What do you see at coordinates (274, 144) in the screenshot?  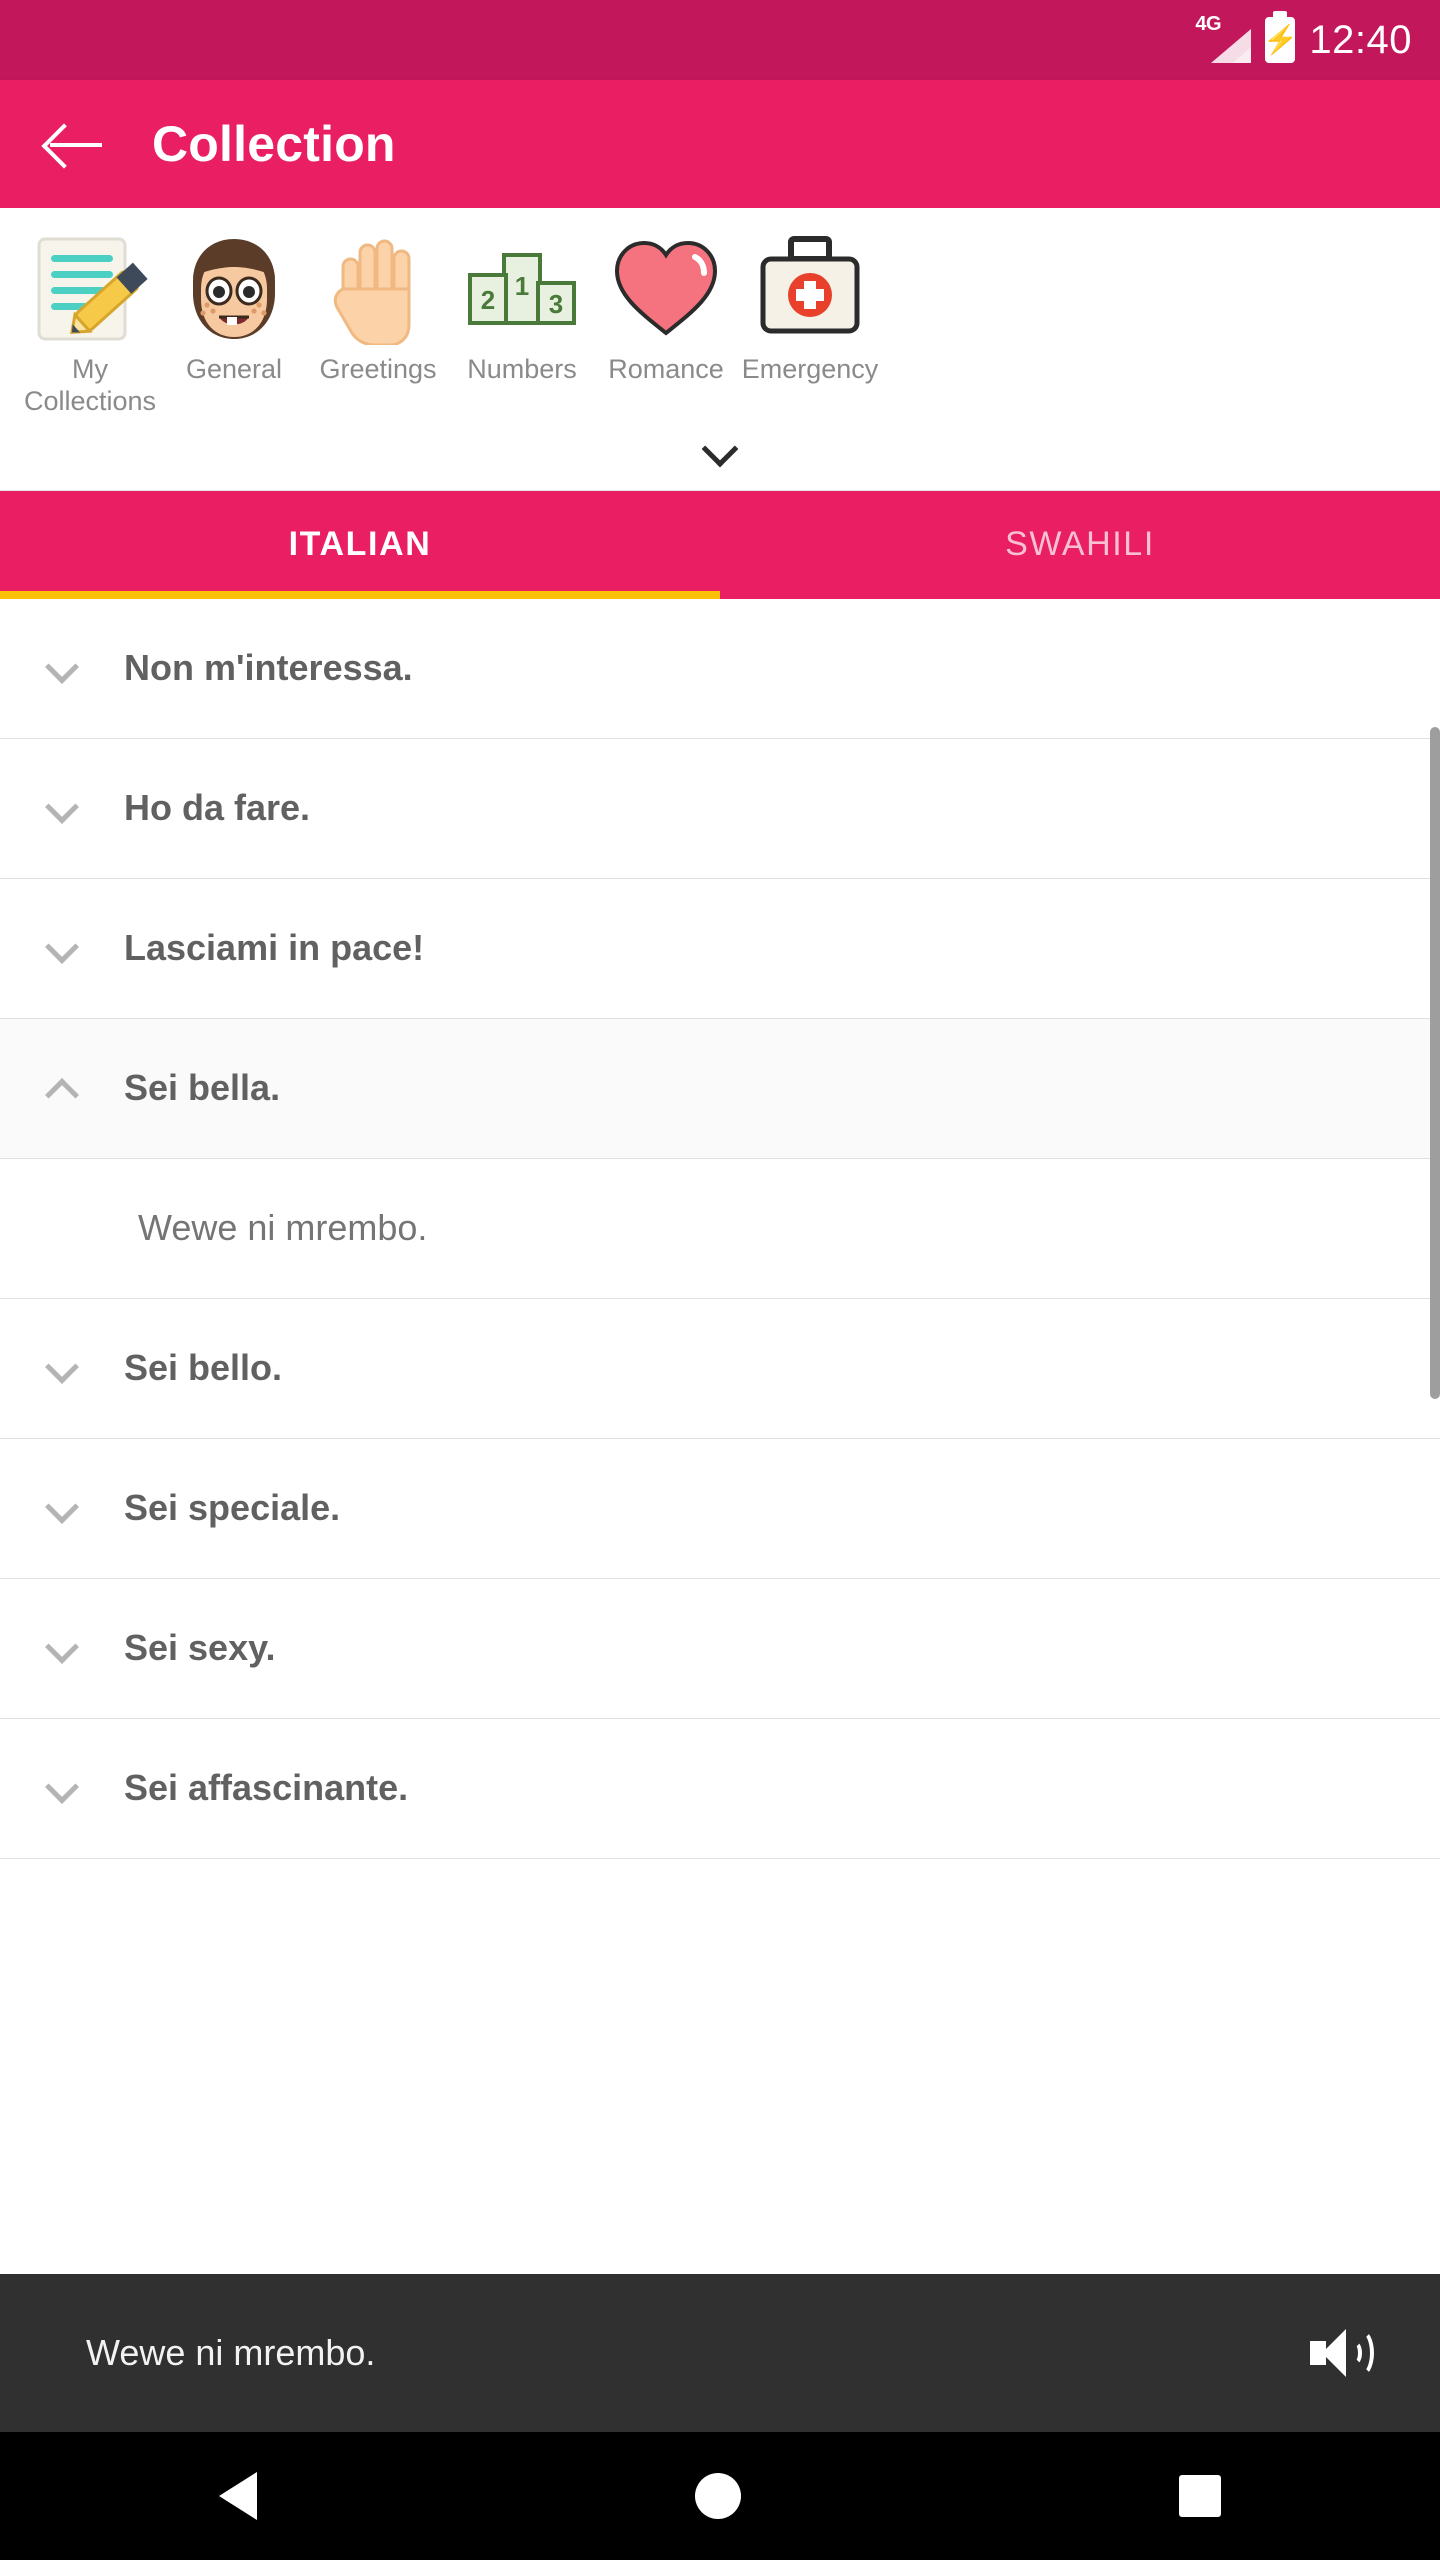 I see `page-title: Collection` at bounding box center [274, 144].